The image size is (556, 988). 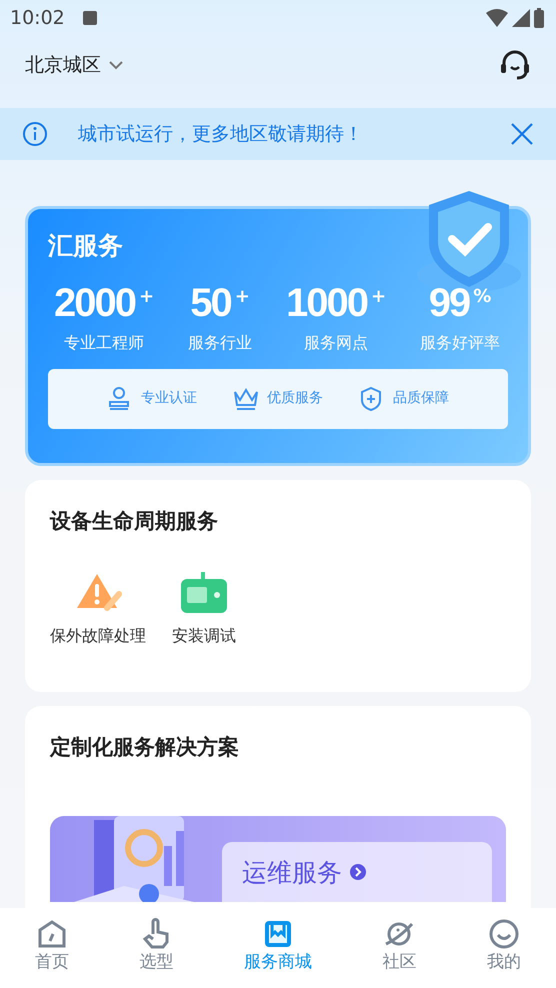 What do you see at coordinates (52, 953) in the screenshot?
I see `tab-item: 首页` at bounding box center [52, 953].